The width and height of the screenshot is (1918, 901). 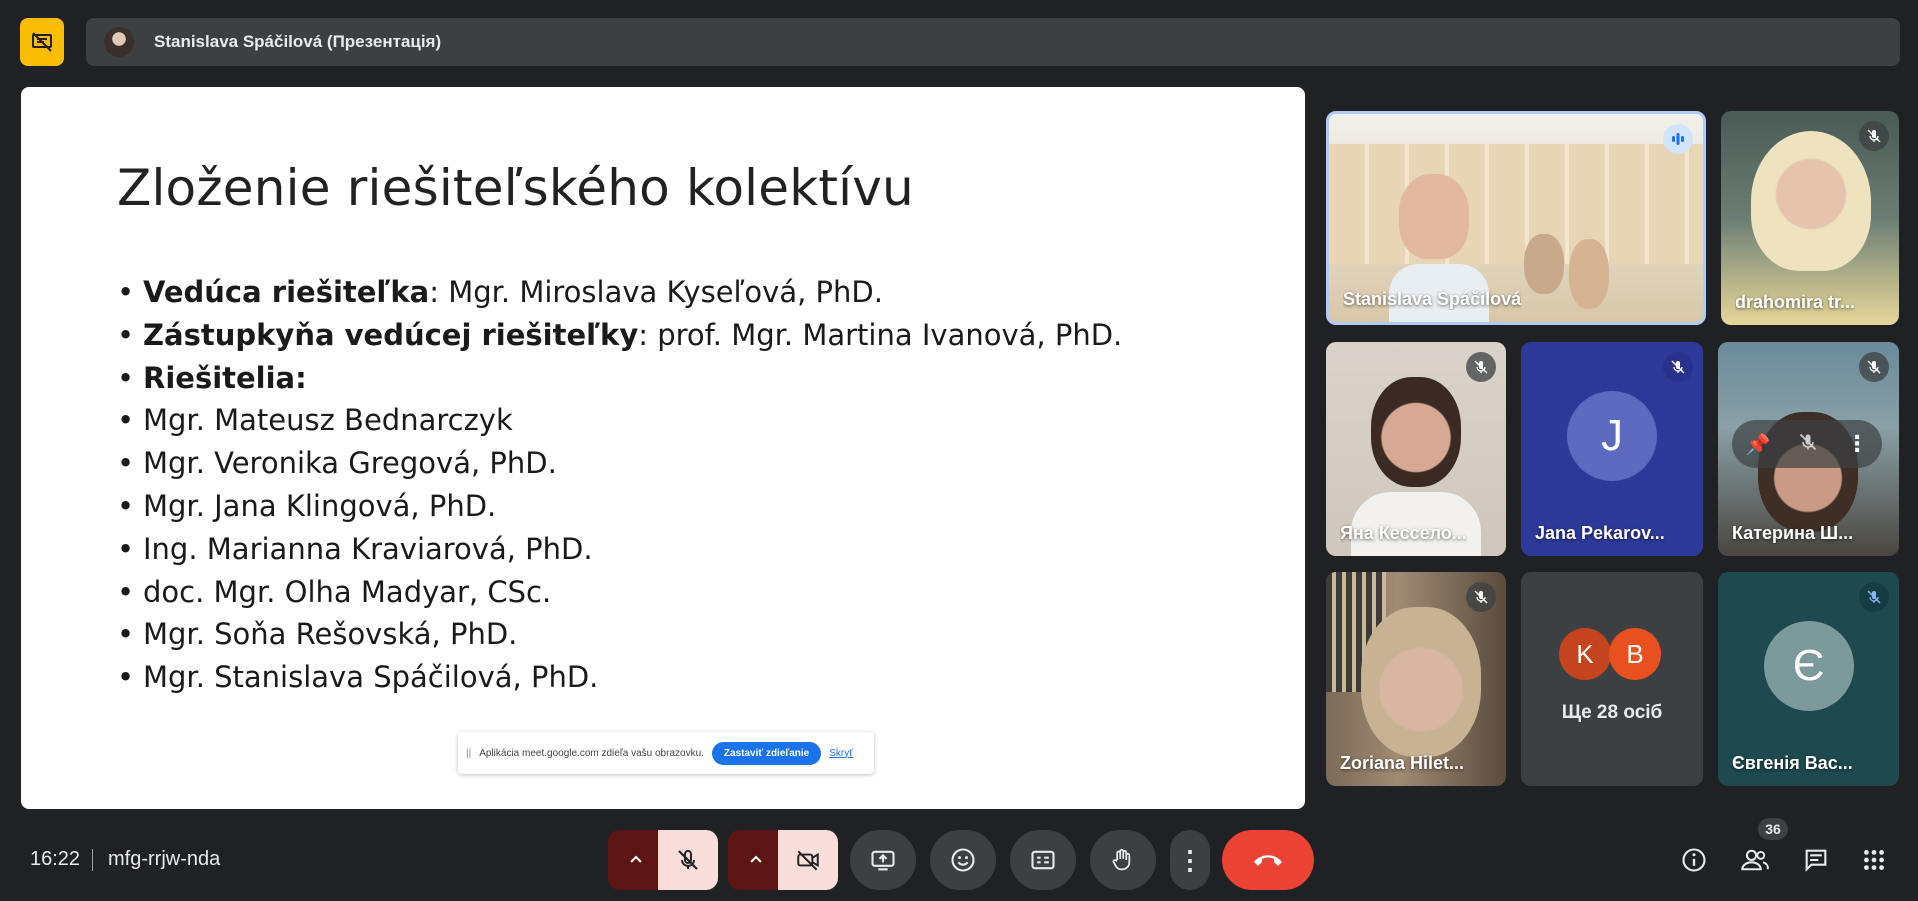 I want to click on end-call-icon, so click(x=1268, y=860).